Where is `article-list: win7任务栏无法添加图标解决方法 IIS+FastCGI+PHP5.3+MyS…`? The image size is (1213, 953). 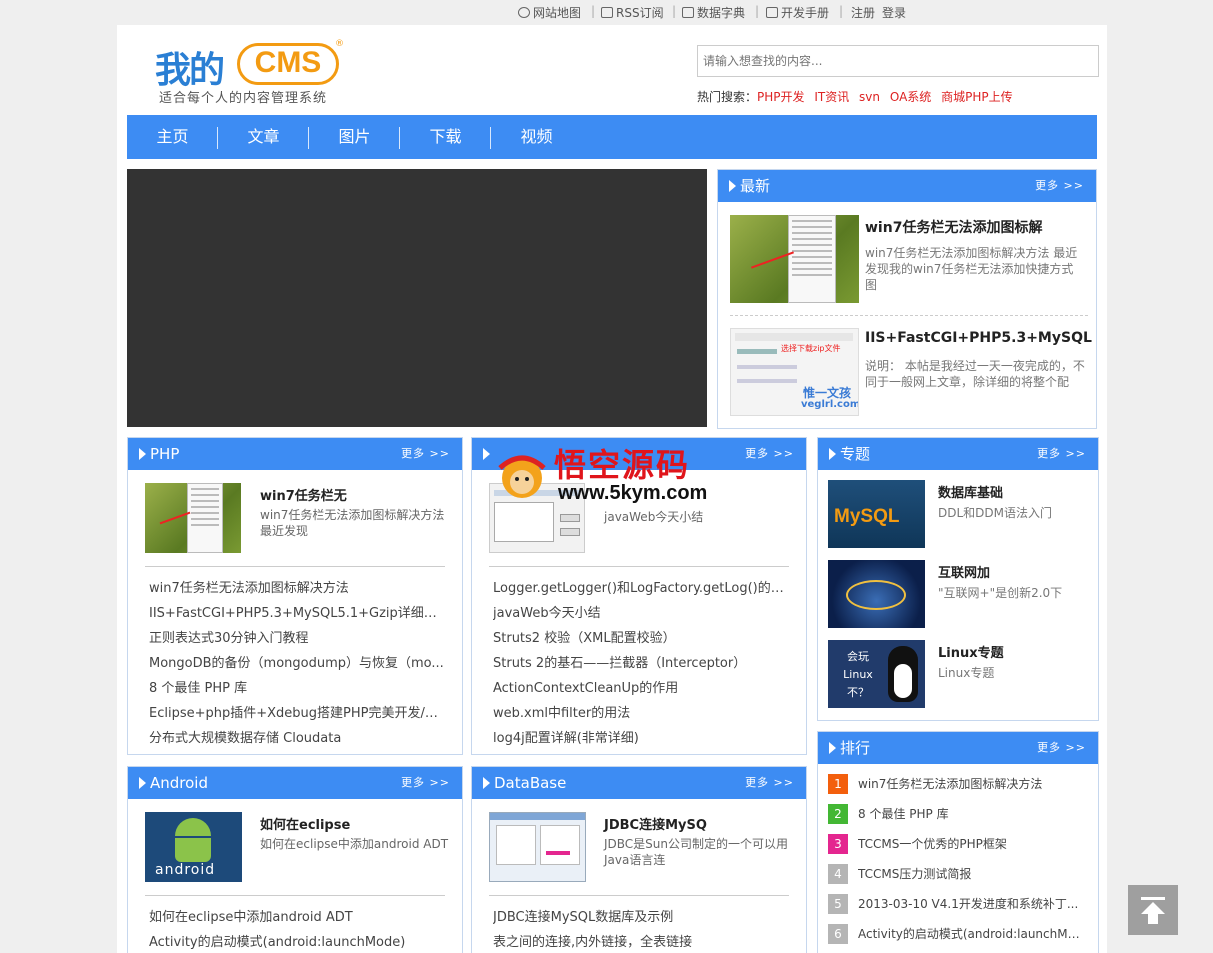 article-list: win7任务栏无法添加图标解决方法 IIS+FastCGI+PHP5.3+MyS… is located at coordinates (298, 663).